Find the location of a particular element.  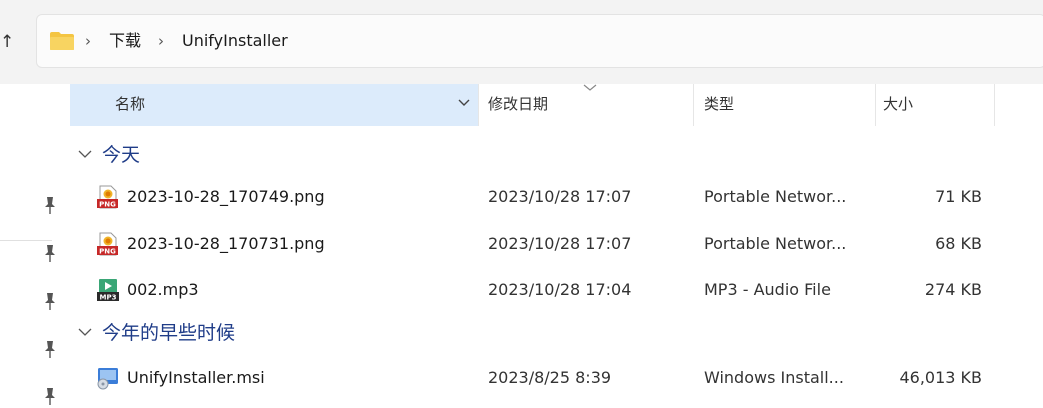

file-size: 68 KB is located at coordinates (958, 243).